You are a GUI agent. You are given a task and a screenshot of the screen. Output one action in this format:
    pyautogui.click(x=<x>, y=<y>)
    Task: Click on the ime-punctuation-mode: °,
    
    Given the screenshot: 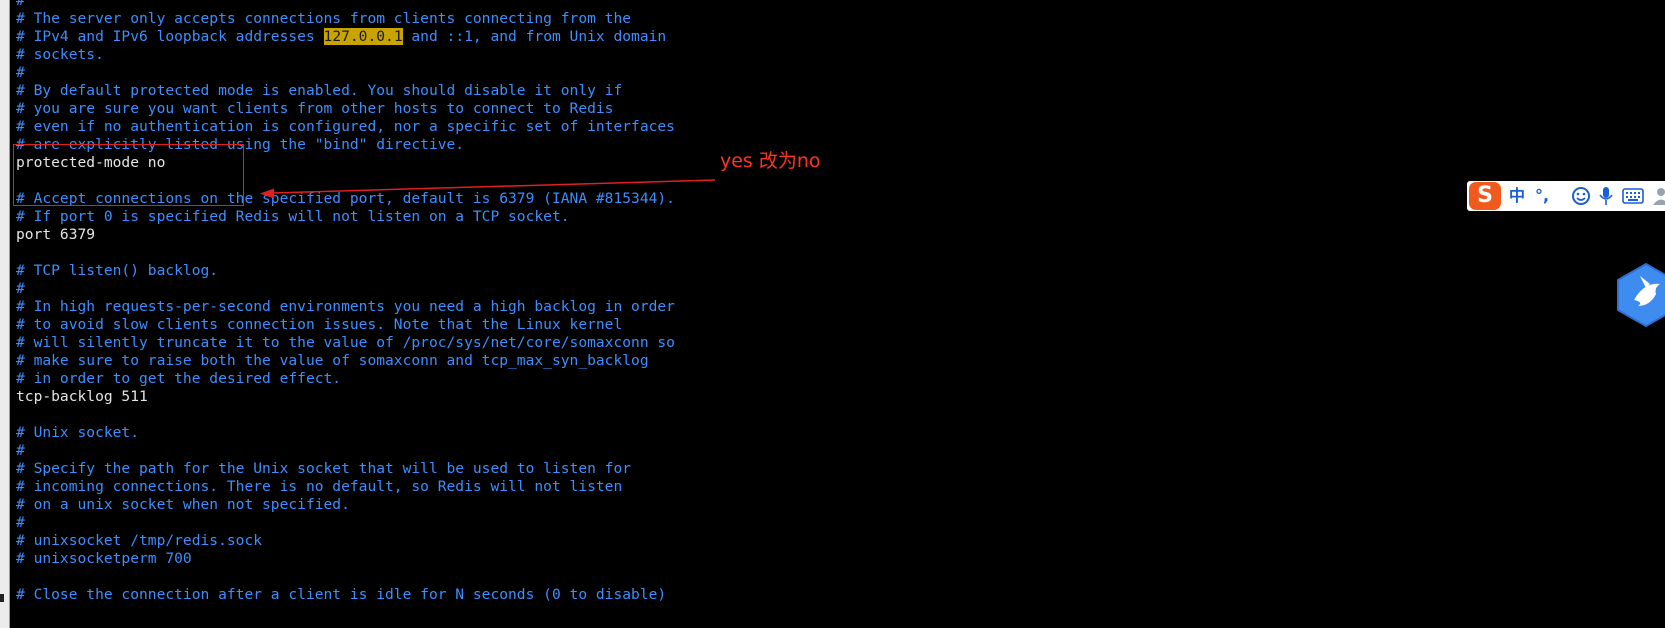 What is the action you would take?
    pyautogui.click(x=1542, y=196)
    